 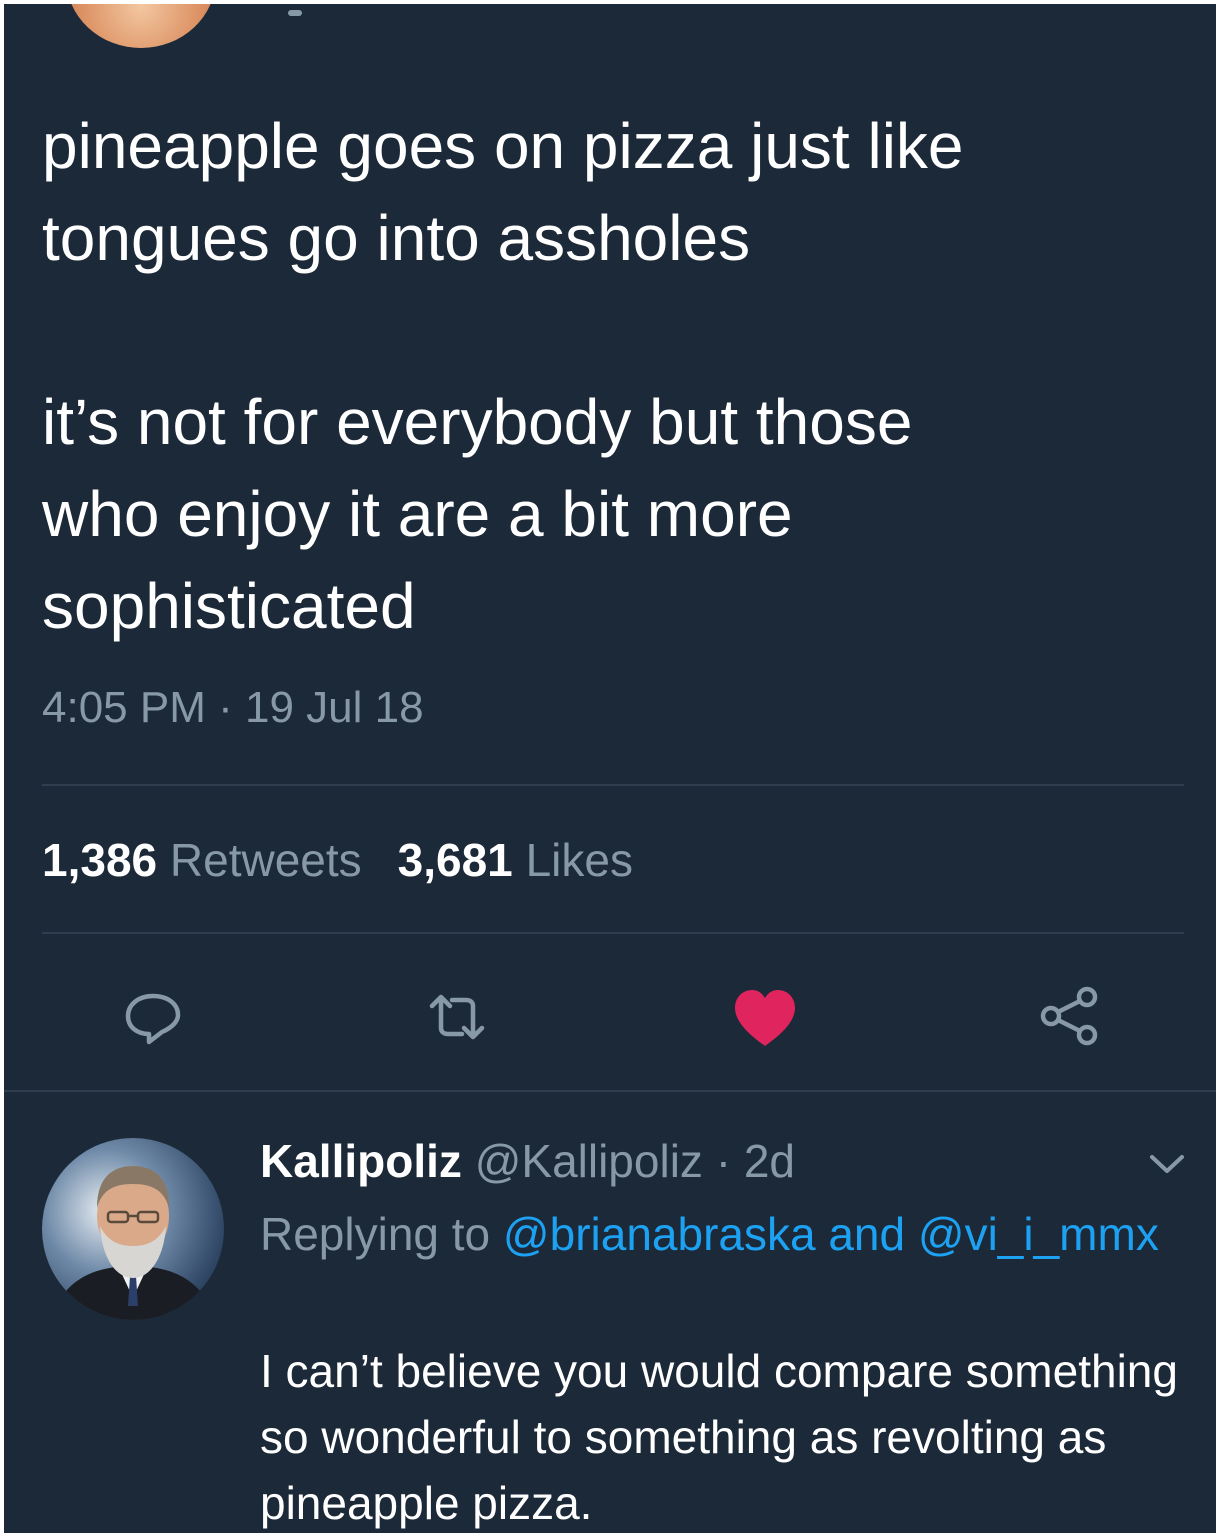 What do you see at coordinates (866, 1234) in the screenshot?
I see `mention-joiner: and` at bounding box center [866, 1234].